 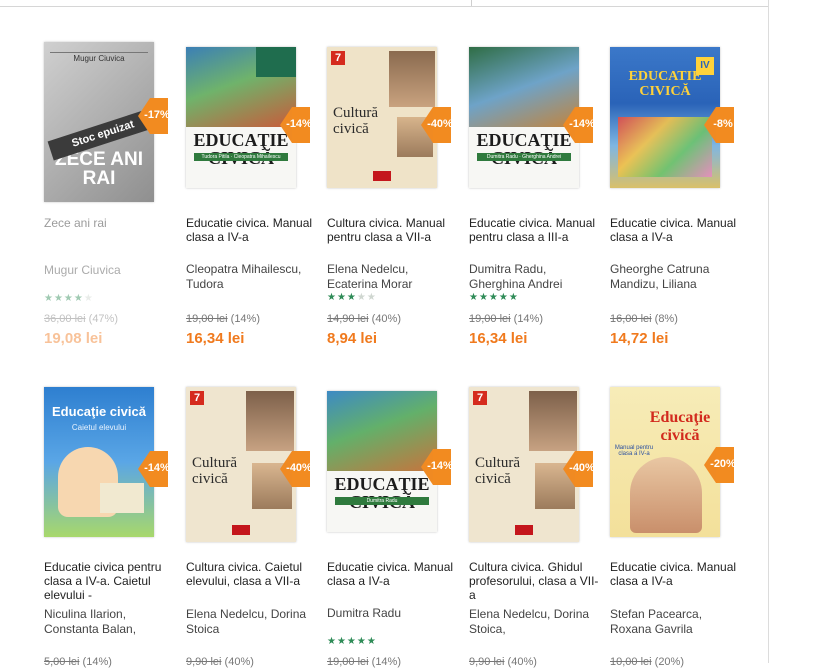 I want to click on current-price: 14,72 lei, so click(x=639, y=338).